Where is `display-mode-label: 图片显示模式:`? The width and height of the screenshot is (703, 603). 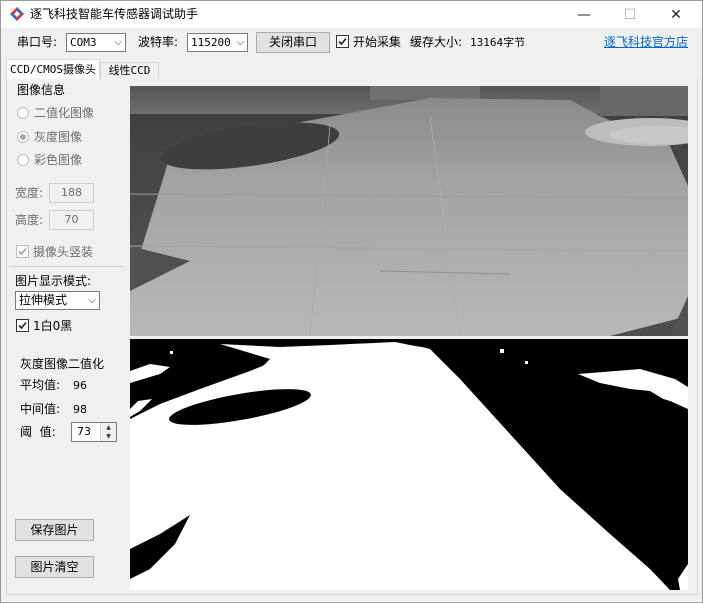
display-mode-label: 图片显示模式: is located at coordinates (53, 281).